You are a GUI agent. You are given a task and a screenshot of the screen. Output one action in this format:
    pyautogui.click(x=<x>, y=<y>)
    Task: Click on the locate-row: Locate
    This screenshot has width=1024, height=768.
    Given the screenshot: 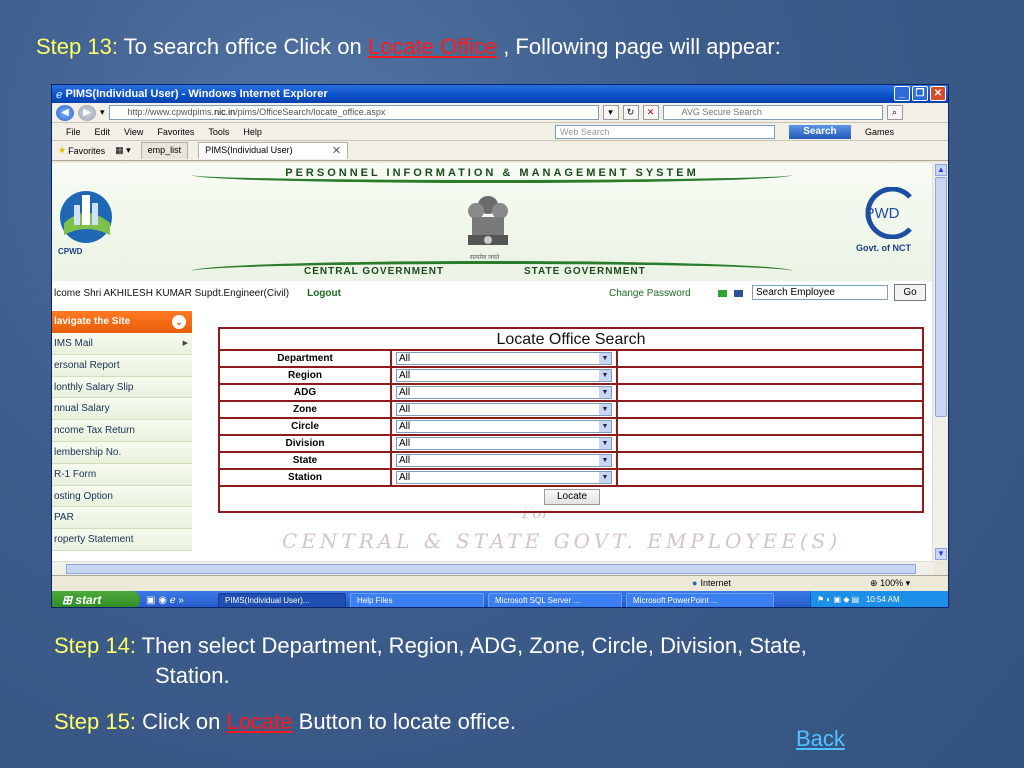 What is the action you would take?
    pyautogui.click(x=571, y=497)
    